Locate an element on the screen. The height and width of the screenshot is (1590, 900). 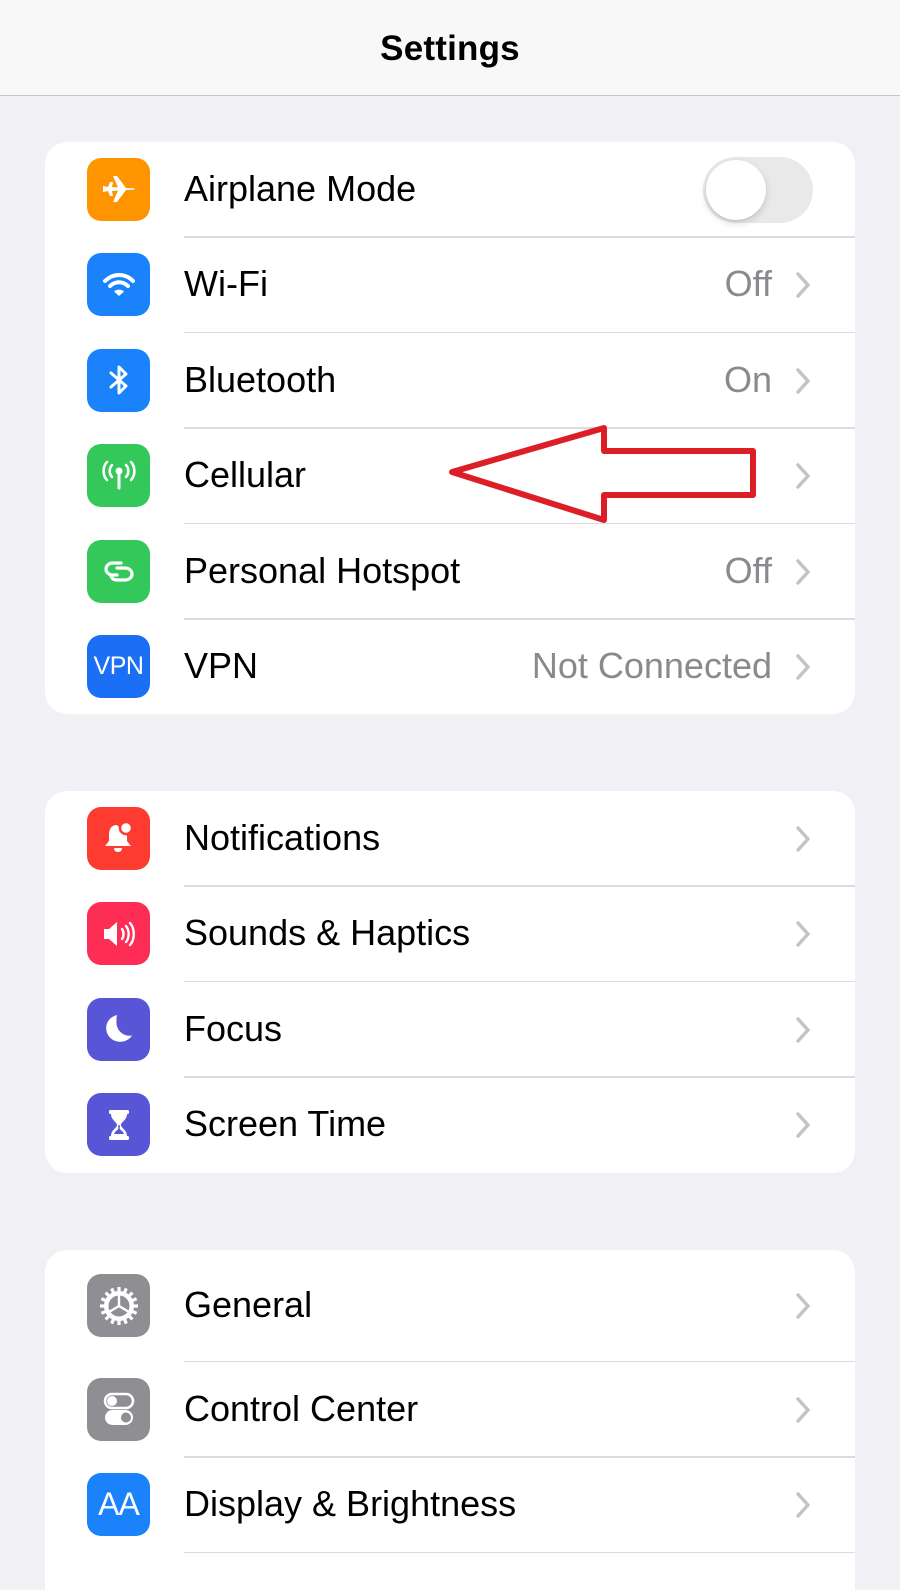
airplane-mode-toggle is located at coordinates (758, 189).